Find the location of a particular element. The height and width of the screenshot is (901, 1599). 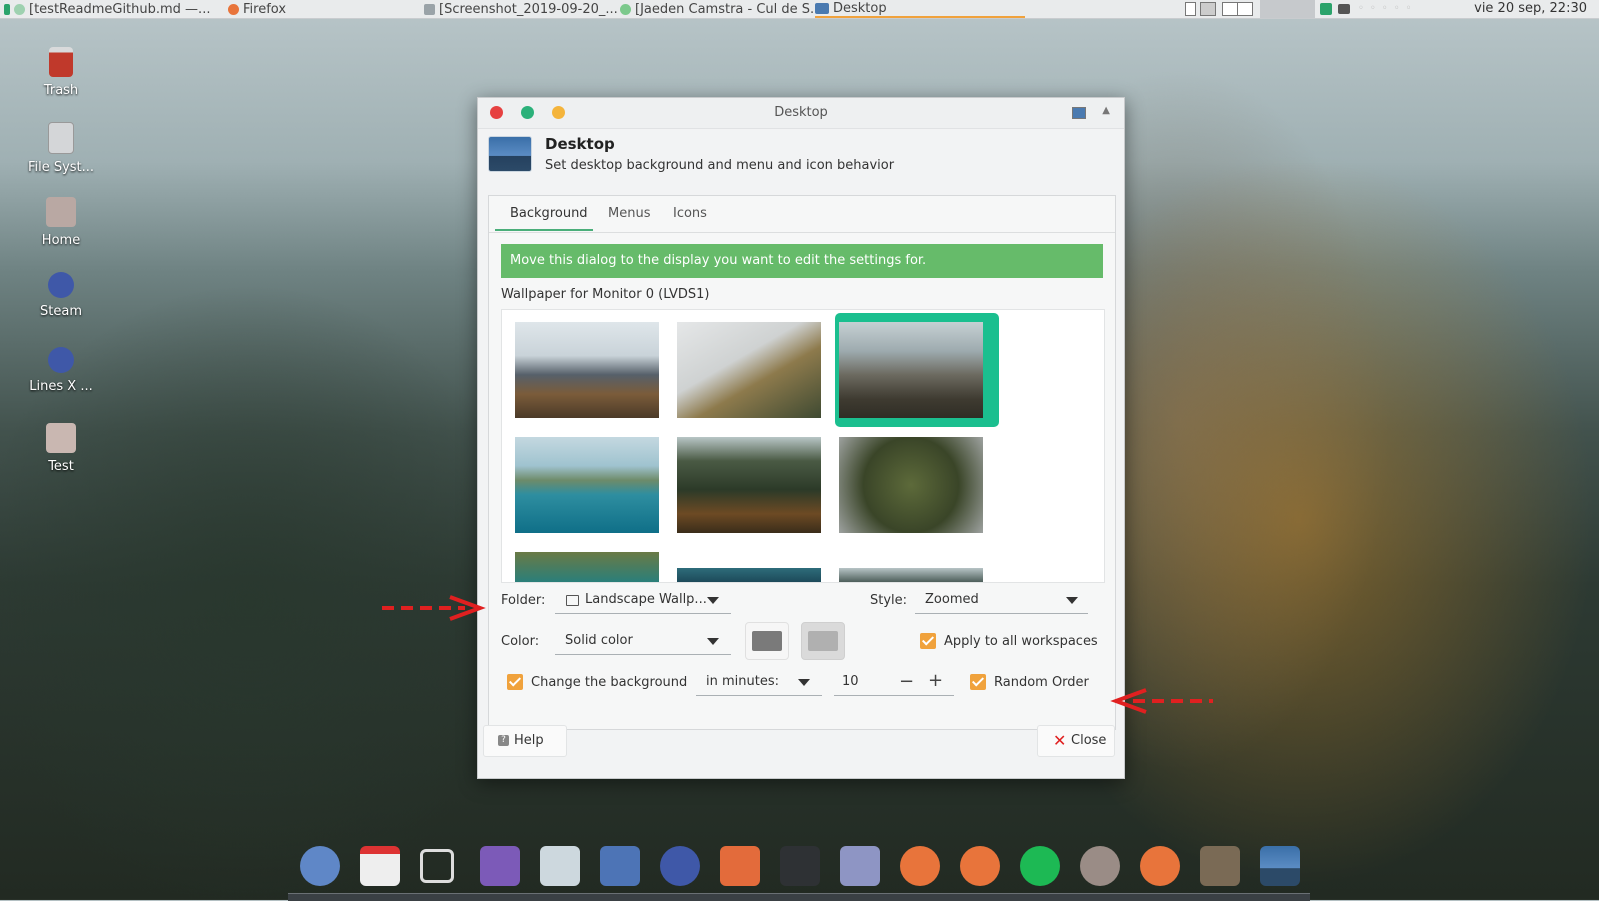

task-firefox: Firefox is located at coordinates (257, 9).